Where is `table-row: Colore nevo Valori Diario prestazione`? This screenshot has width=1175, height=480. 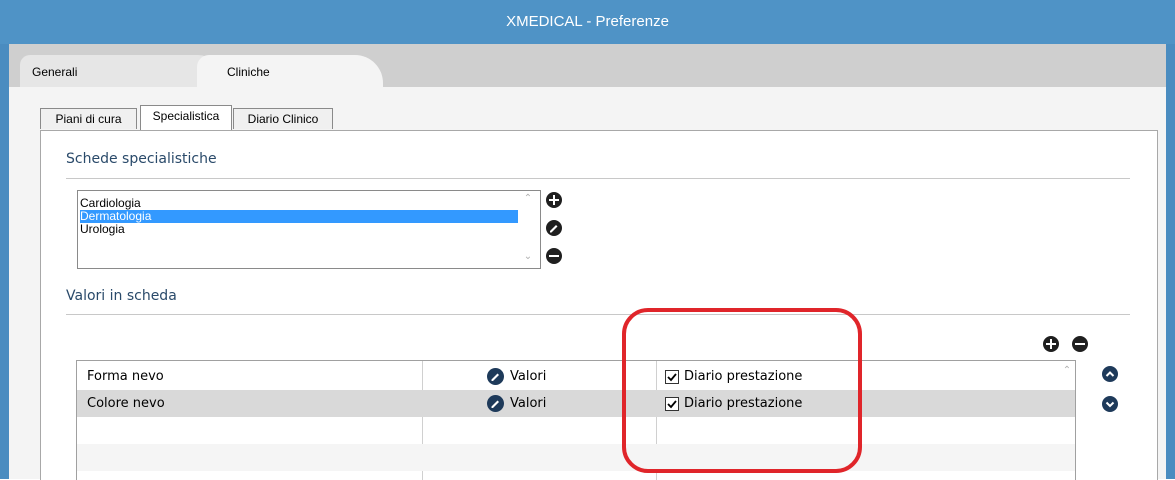 table-row: Colore nevo Valori Diario prestazione is located at coordinates (576, 403).